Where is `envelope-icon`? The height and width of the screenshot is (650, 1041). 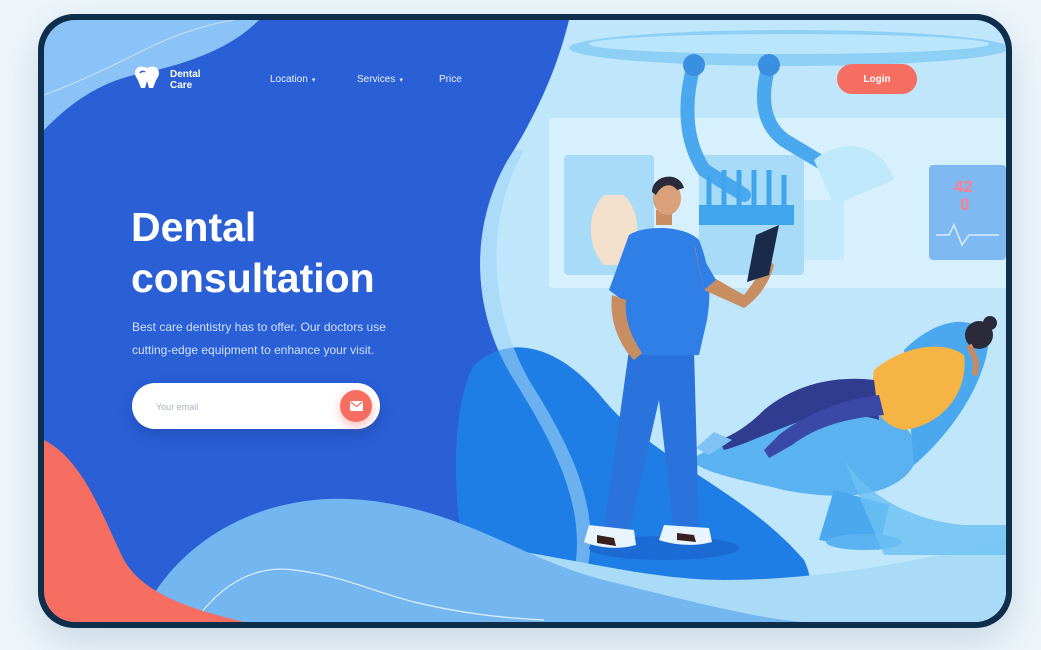 envelope-icon is located at coordinates (356, 406).